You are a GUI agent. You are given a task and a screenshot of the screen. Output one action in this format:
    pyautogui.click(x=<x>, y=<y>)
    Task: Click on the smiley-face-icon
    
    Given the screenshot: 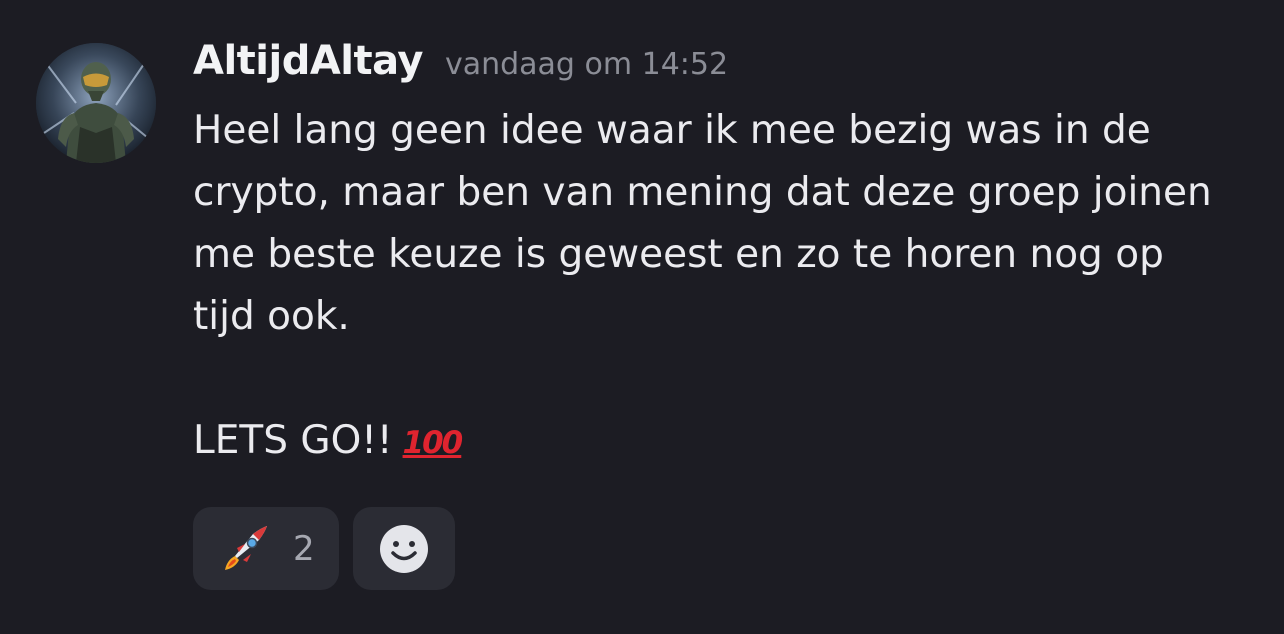 What is the action you would take?
    pyautogui.click(x=404, y=548)
    